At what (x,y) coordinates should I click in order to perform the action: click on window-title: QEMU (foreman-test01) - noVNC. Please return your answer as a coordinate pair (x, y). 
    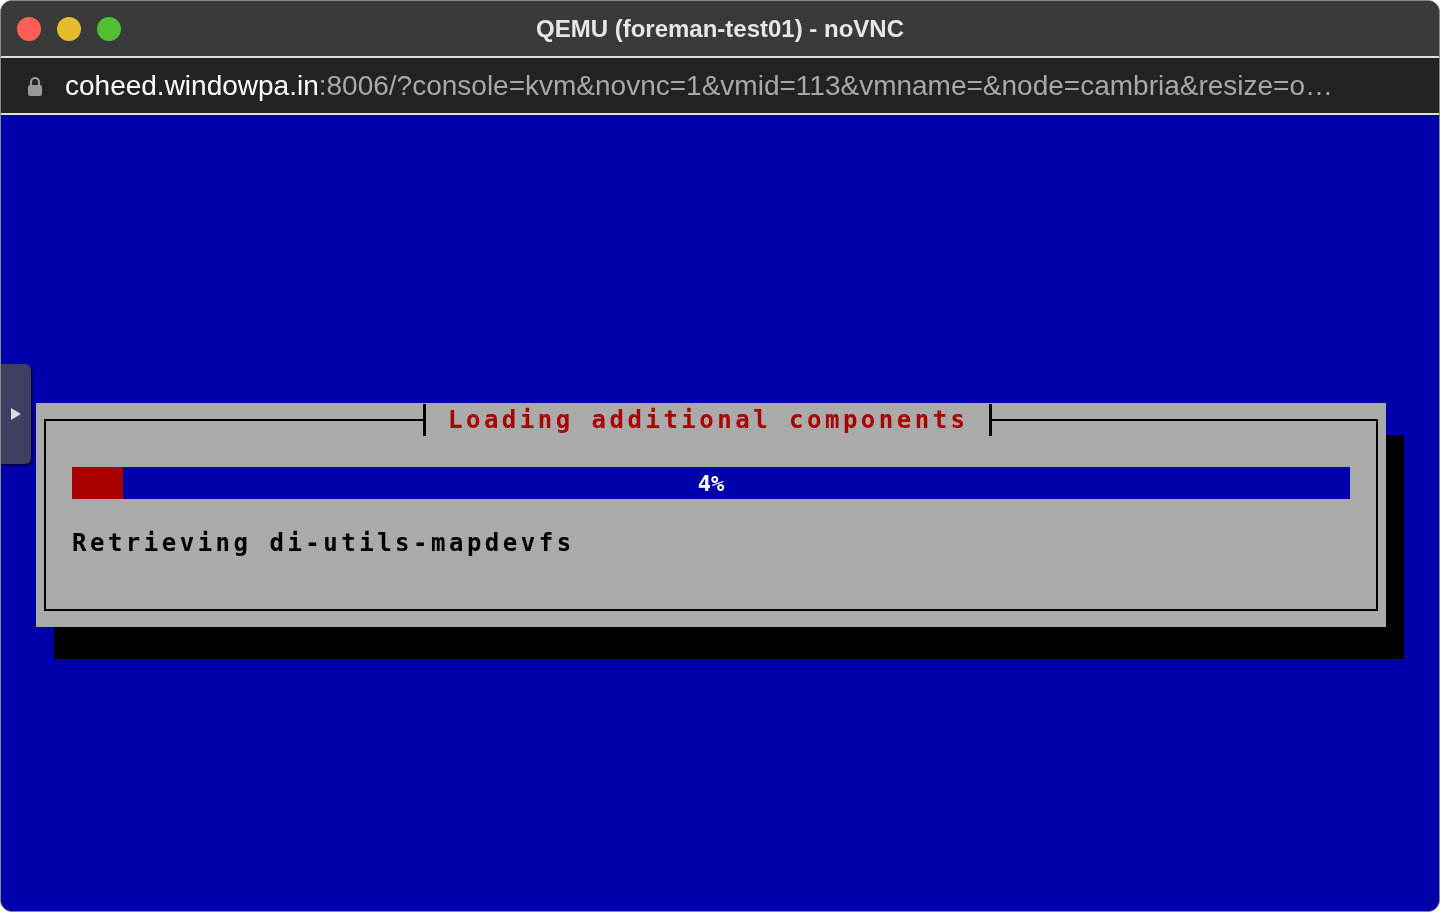
    Looking at the image, I should click on (720, 28).